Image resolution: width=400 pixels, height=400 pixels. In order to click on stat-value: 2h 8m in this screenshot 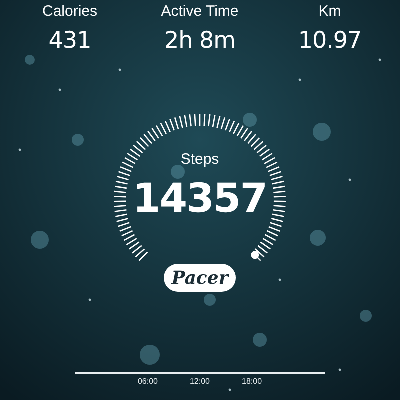, I will do `click(200, 41)`.